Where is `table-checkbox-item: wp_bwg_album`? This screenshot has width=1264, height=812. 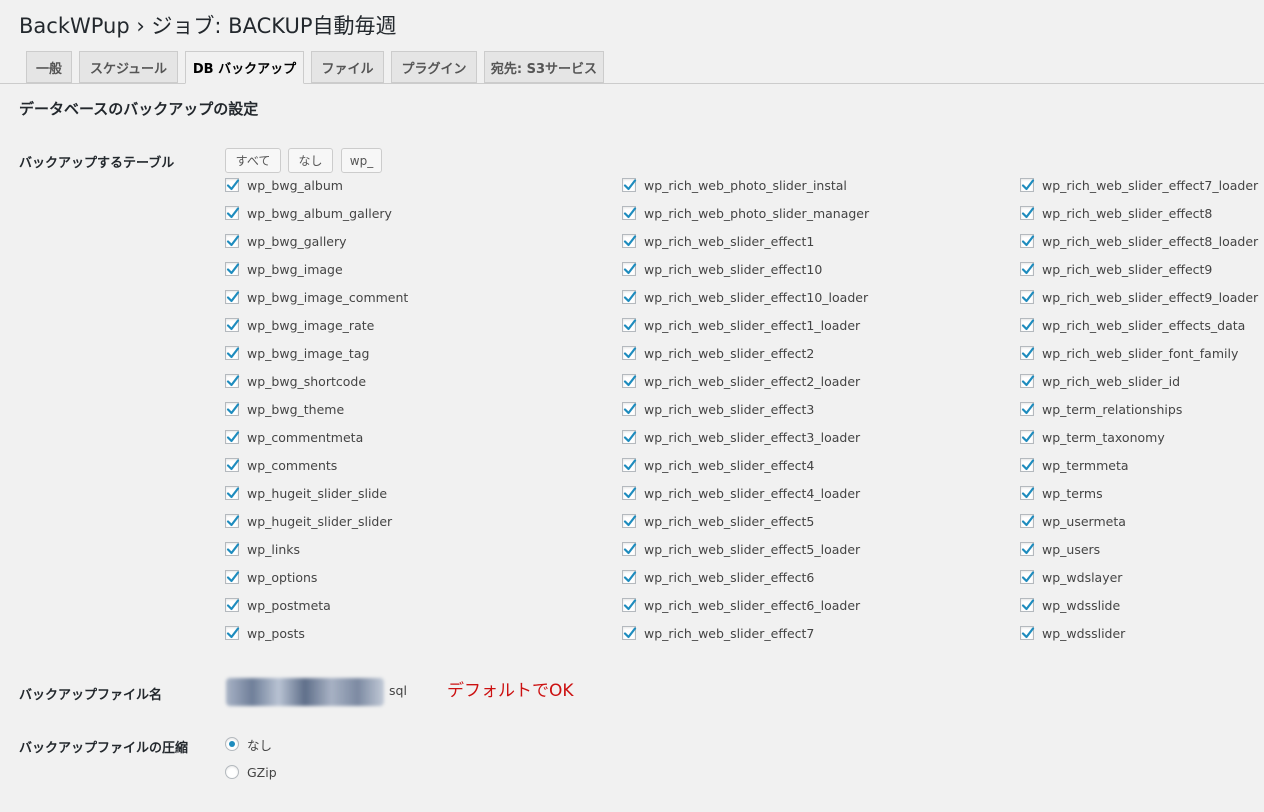 table-checkbox-item: wp_bwg_album is located at coordinates (284, 185).